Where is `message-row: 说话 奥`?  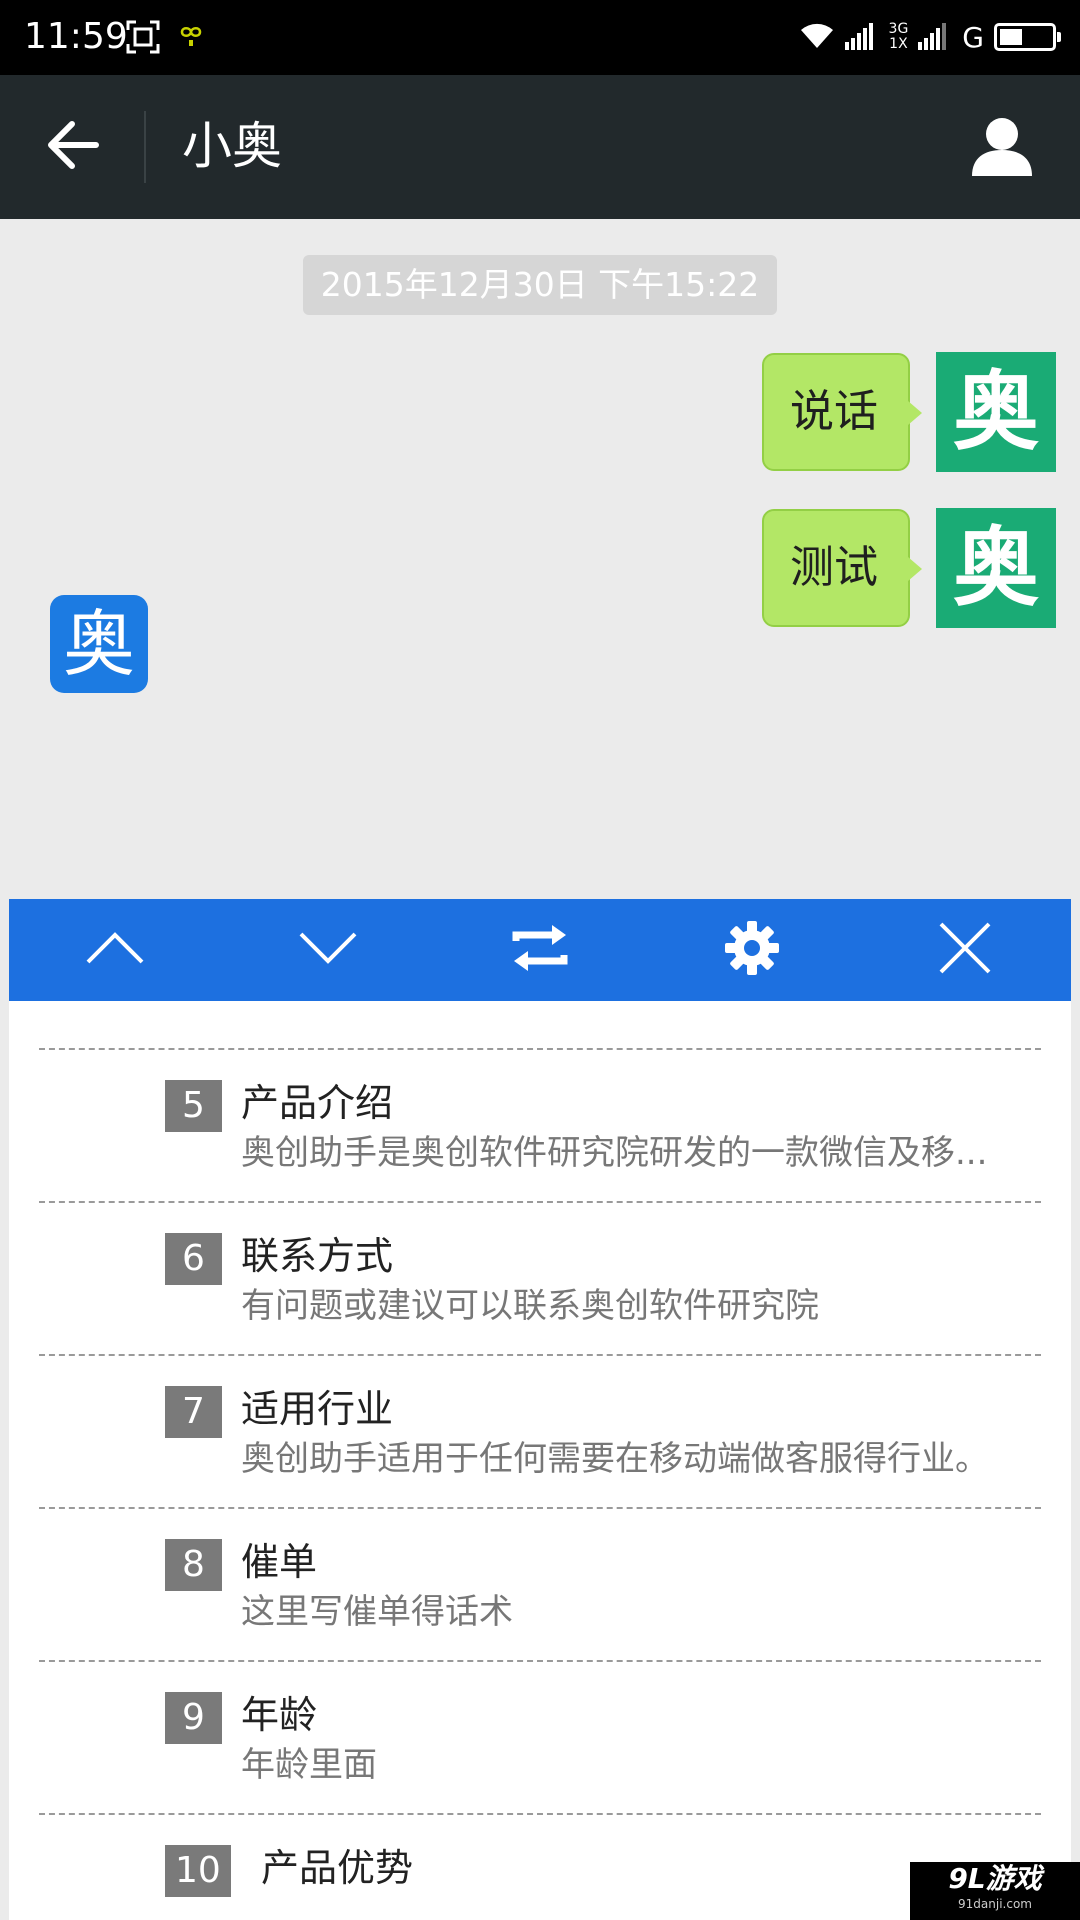
message-row: 说话 奥 is located at coordinates (909, 412).